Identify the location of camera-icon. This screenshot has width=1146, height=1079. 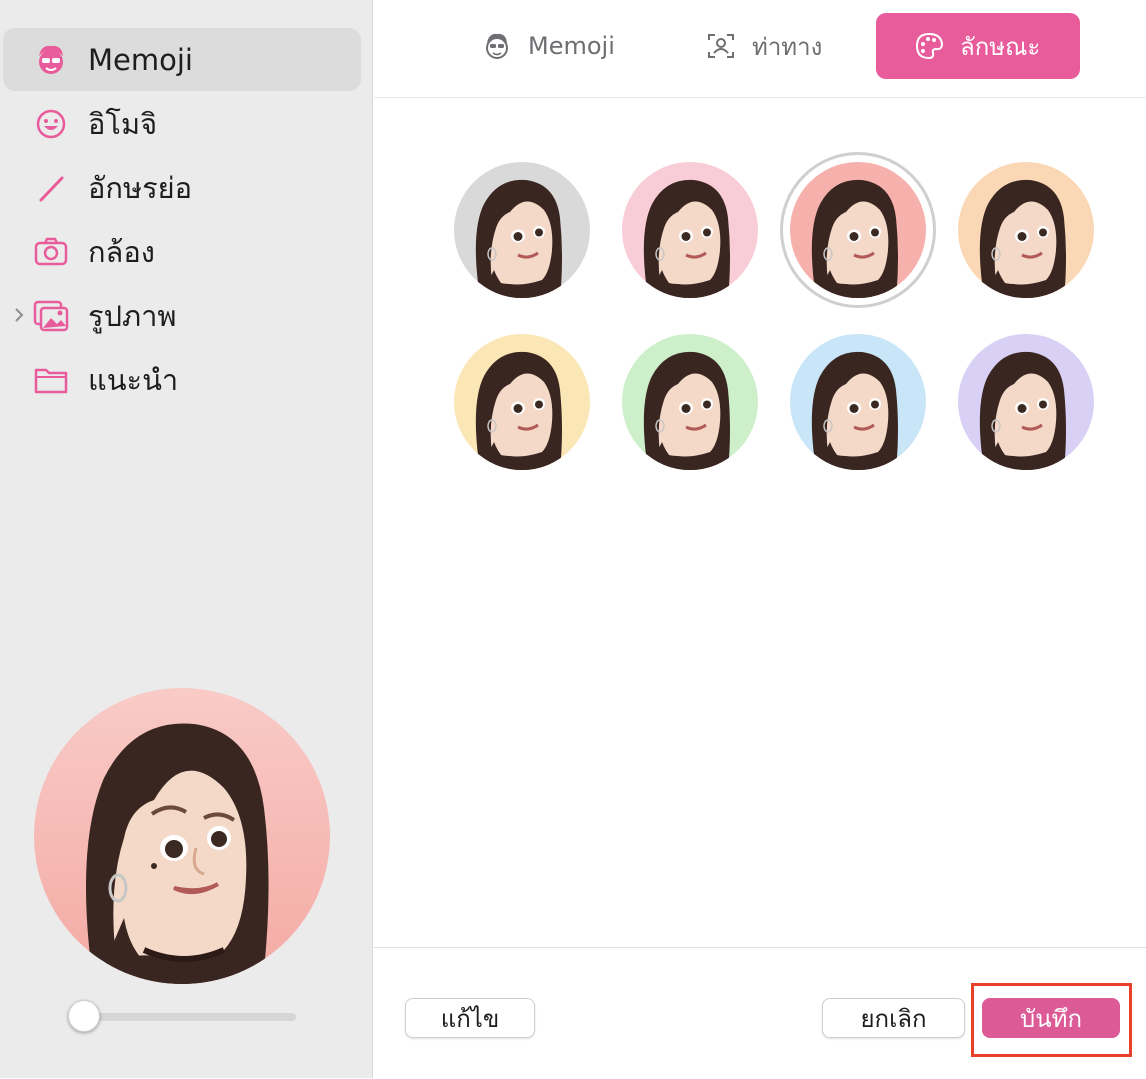
(51, 251).